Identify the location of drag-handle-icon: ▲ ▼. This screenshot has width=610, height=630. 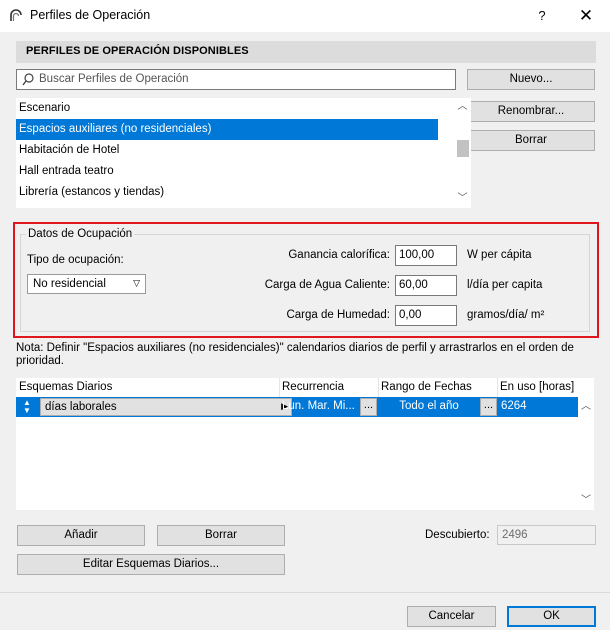
(27, 407).